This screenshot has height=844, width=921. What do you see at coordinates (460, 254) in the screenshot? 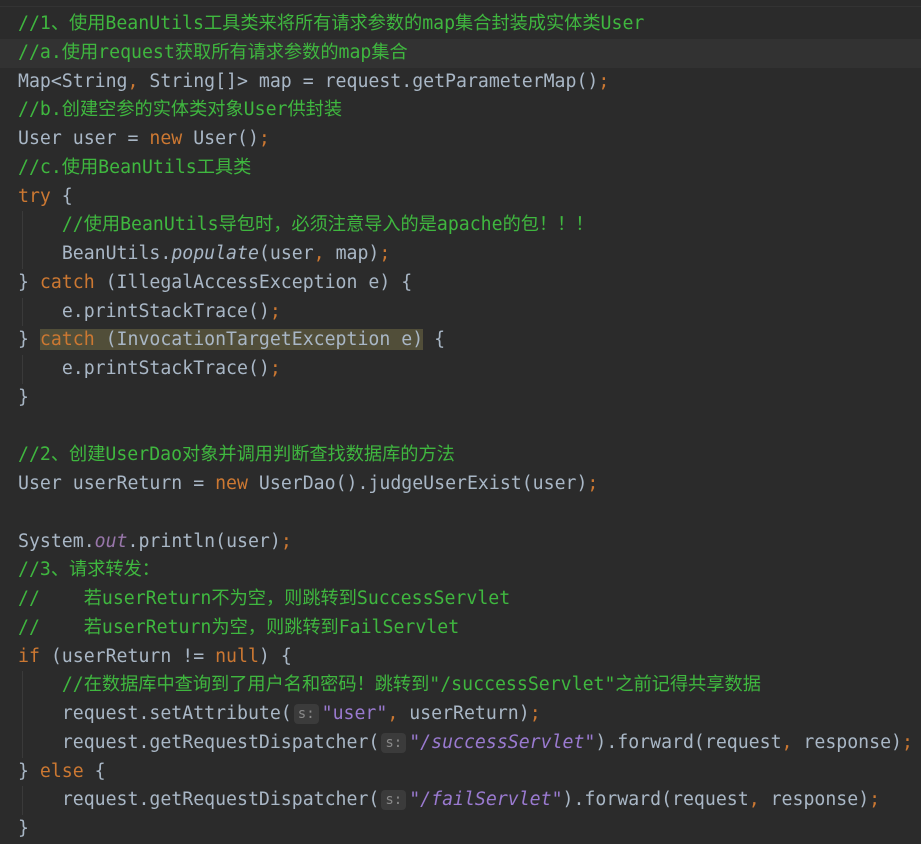
I see `code-line: BeanUtils.populate(user, map);` at bounding box center [460, 254].